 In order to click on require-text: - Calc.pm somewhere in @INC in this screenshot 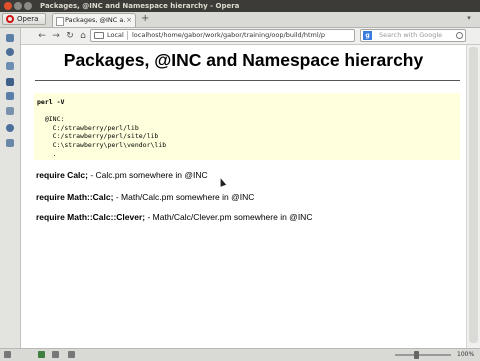, I will do `click(147, 175)`.